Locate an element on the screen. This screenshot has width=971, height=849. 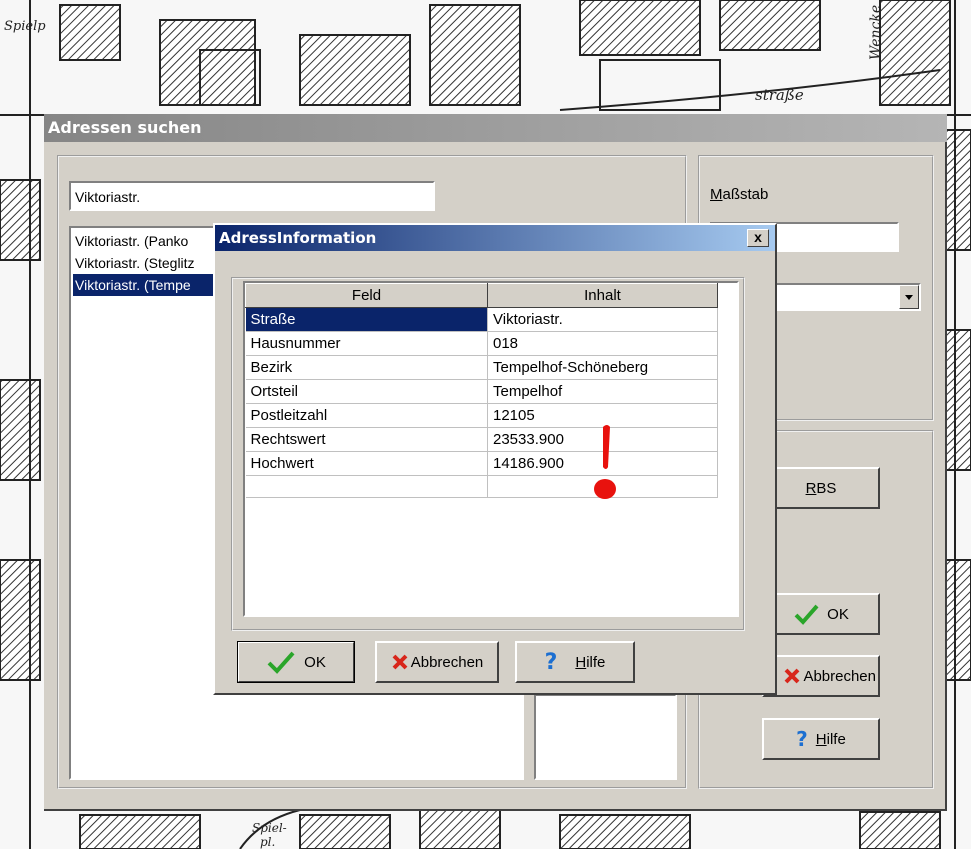
map-label-wencke: Wencke is located at coordinates (876, 32).